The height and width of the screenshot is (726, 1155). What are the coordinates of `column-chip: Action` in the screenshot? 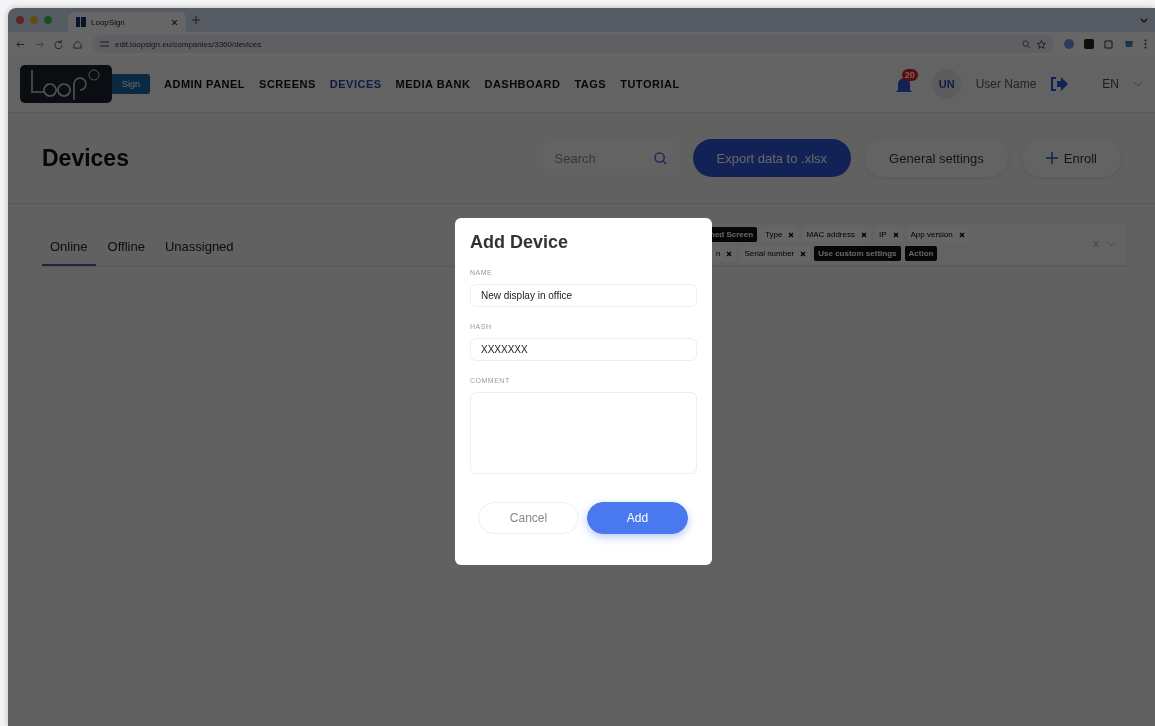 It's located at (921, 253).